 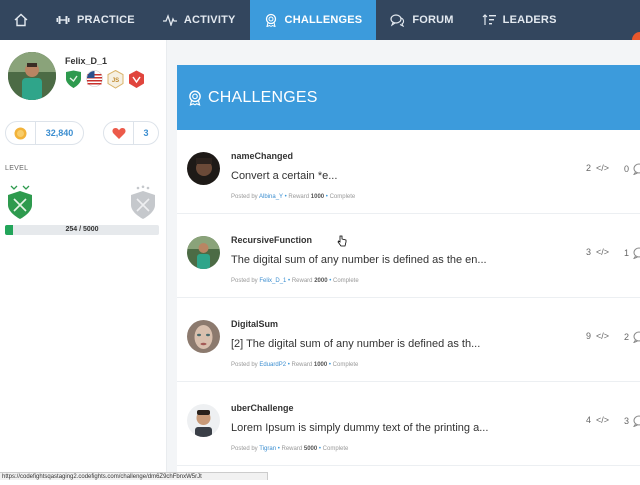 What do you see at coordinates (143, 202) in the screenshot?
I see `gray-shield-icon` at bounding box center [143, 202].